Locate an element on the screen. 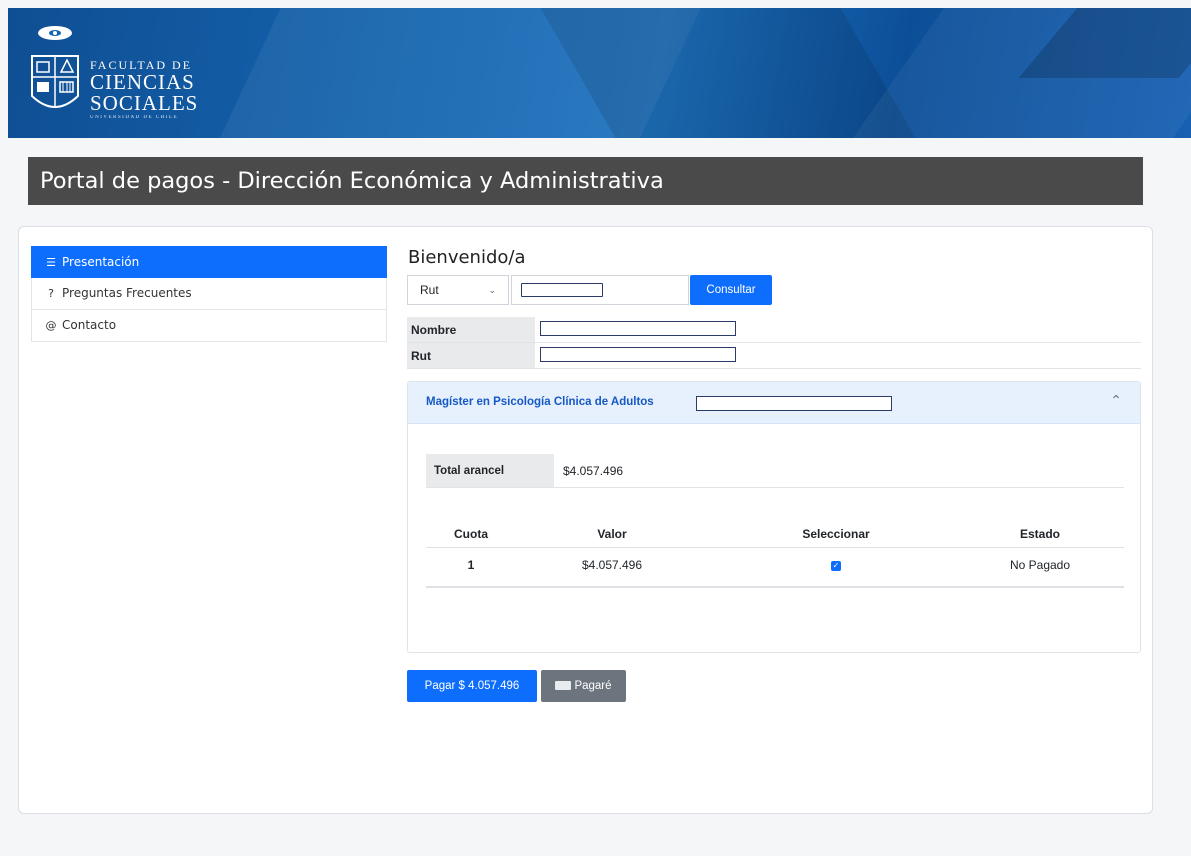 The width and height of the screenshot is (1191, 856). cuota-number: 1 is located at coordinates (471, 565).